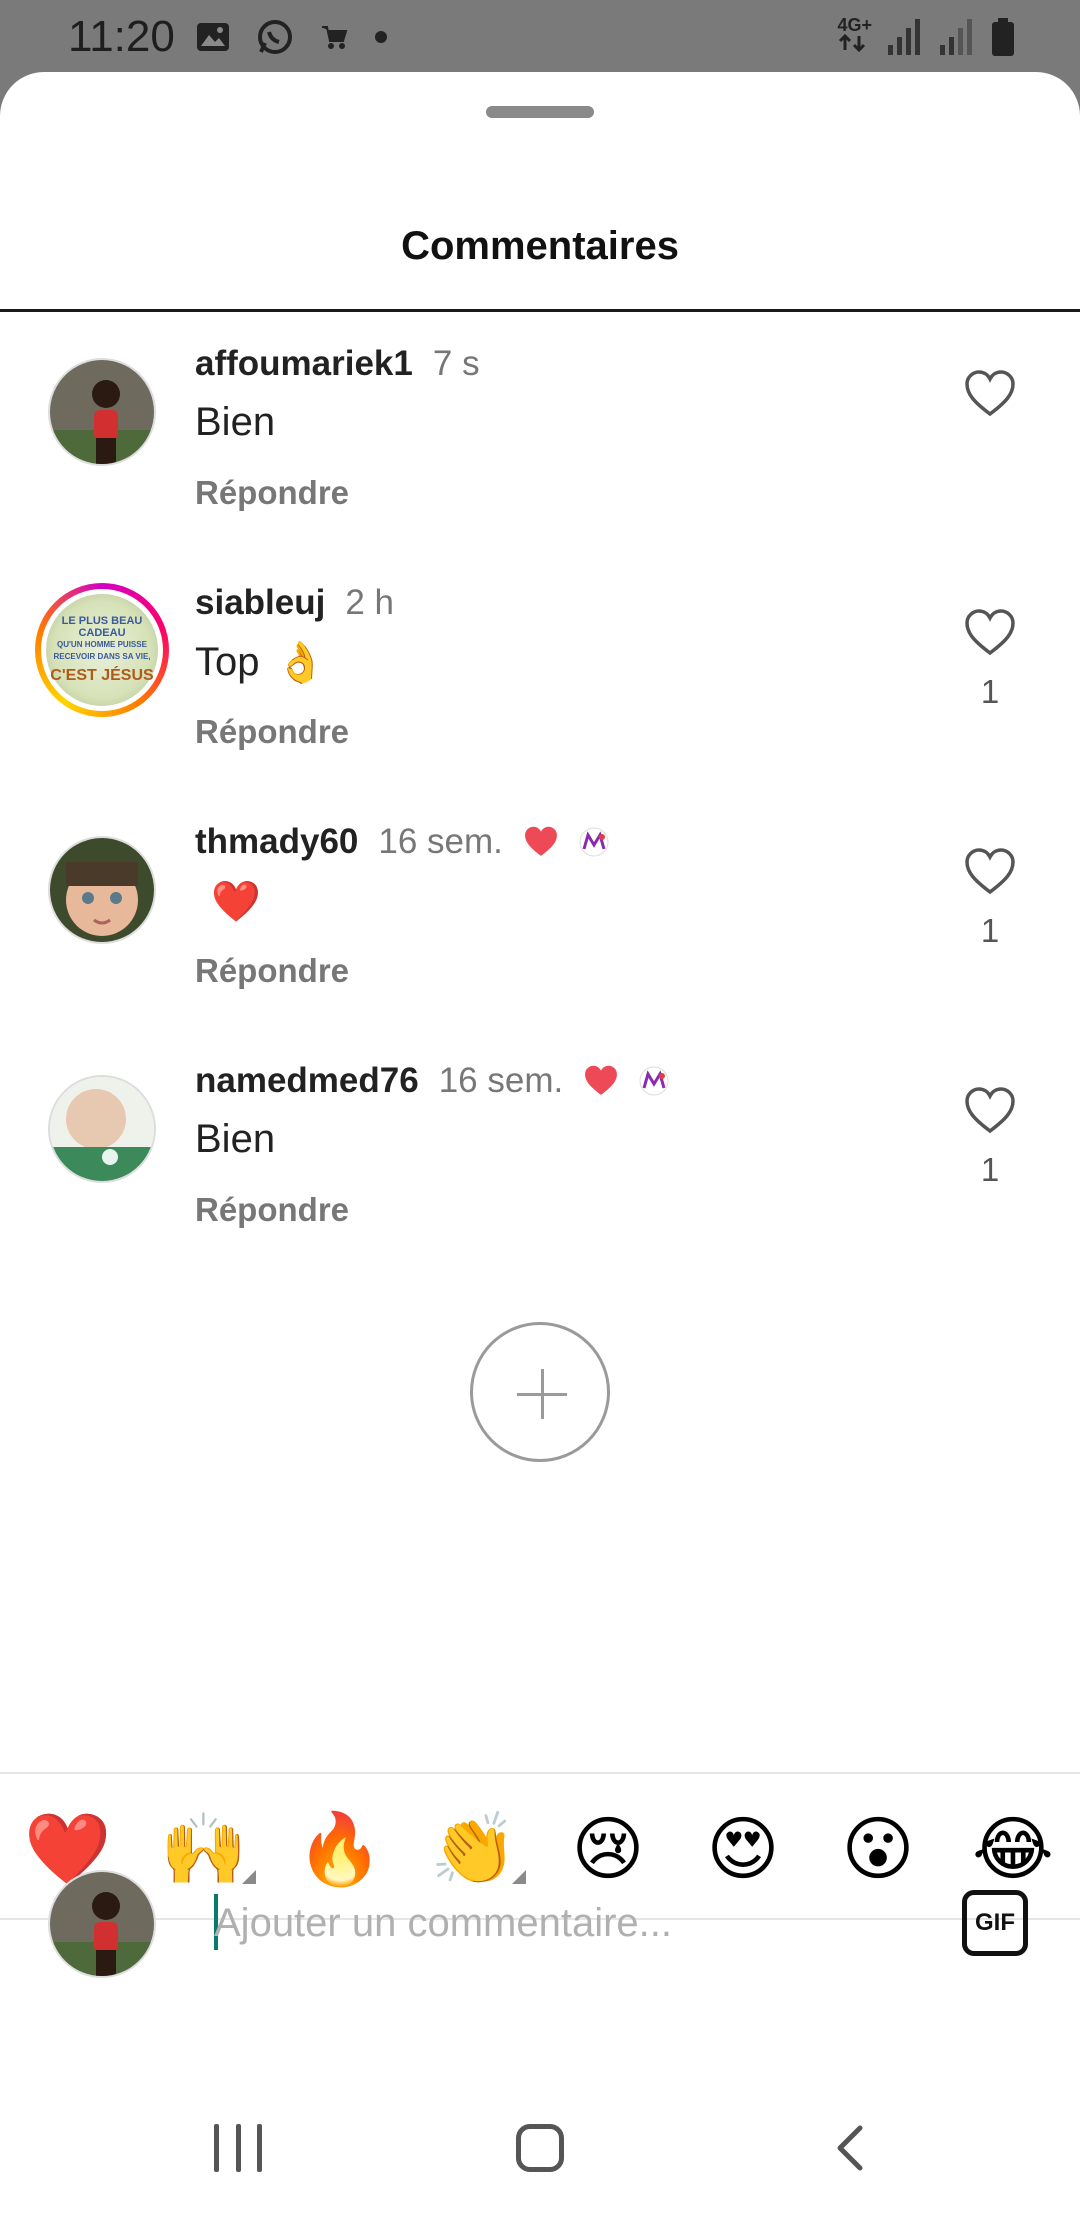 The width and height of the screenshot is (1080, 2220). I want to click on status-time: 11:20, so click(121, 36).